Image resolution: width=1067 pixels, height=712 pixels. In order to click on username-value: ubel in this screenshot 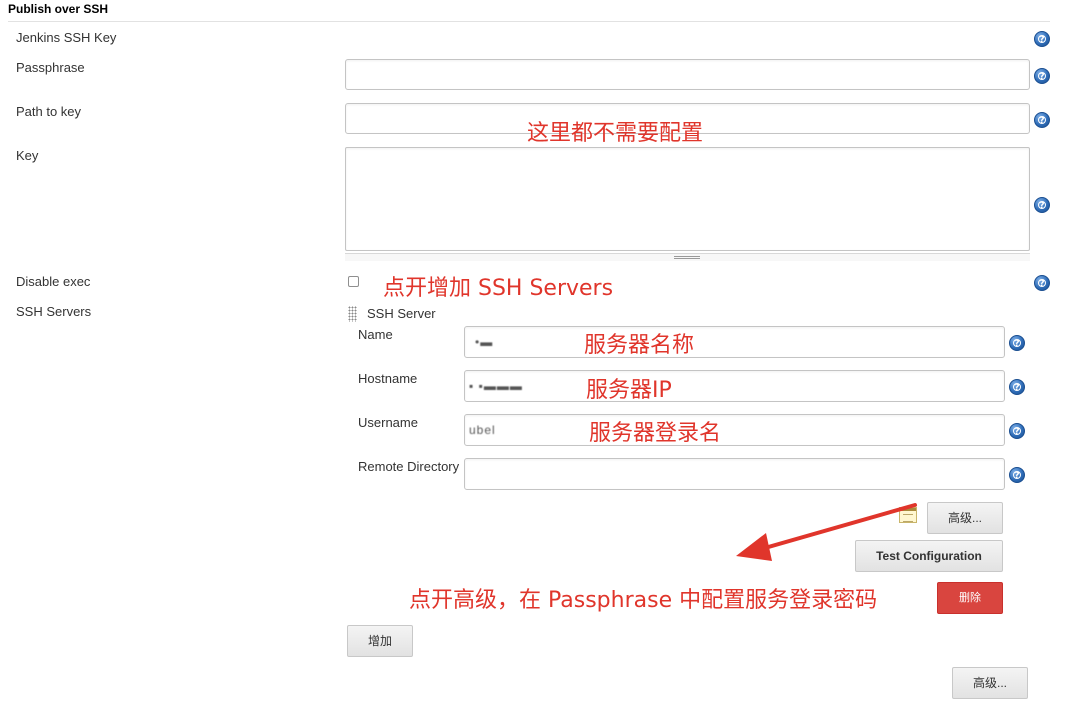, I will do `click(482, 430)`.